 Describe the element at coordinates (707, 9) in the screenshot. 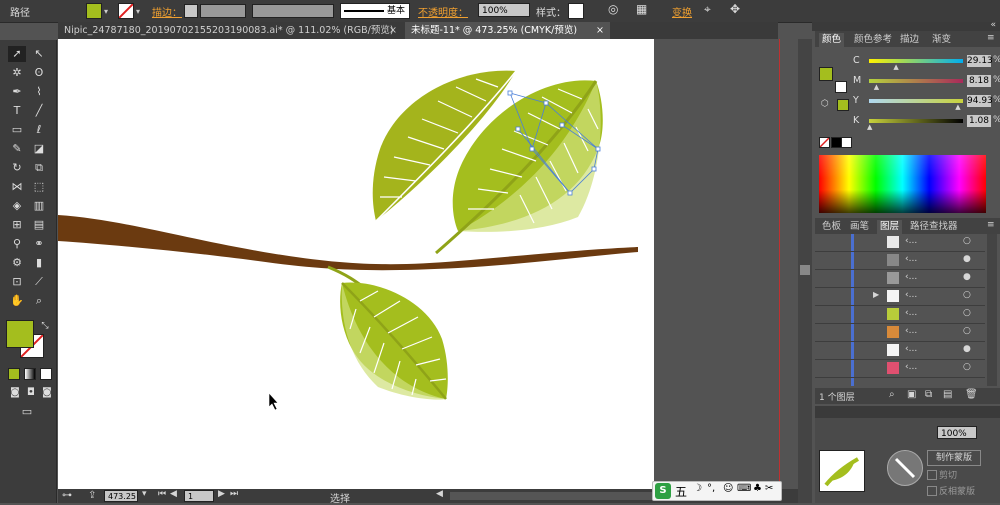

I see `isolate-icon: ⌖` at that location.